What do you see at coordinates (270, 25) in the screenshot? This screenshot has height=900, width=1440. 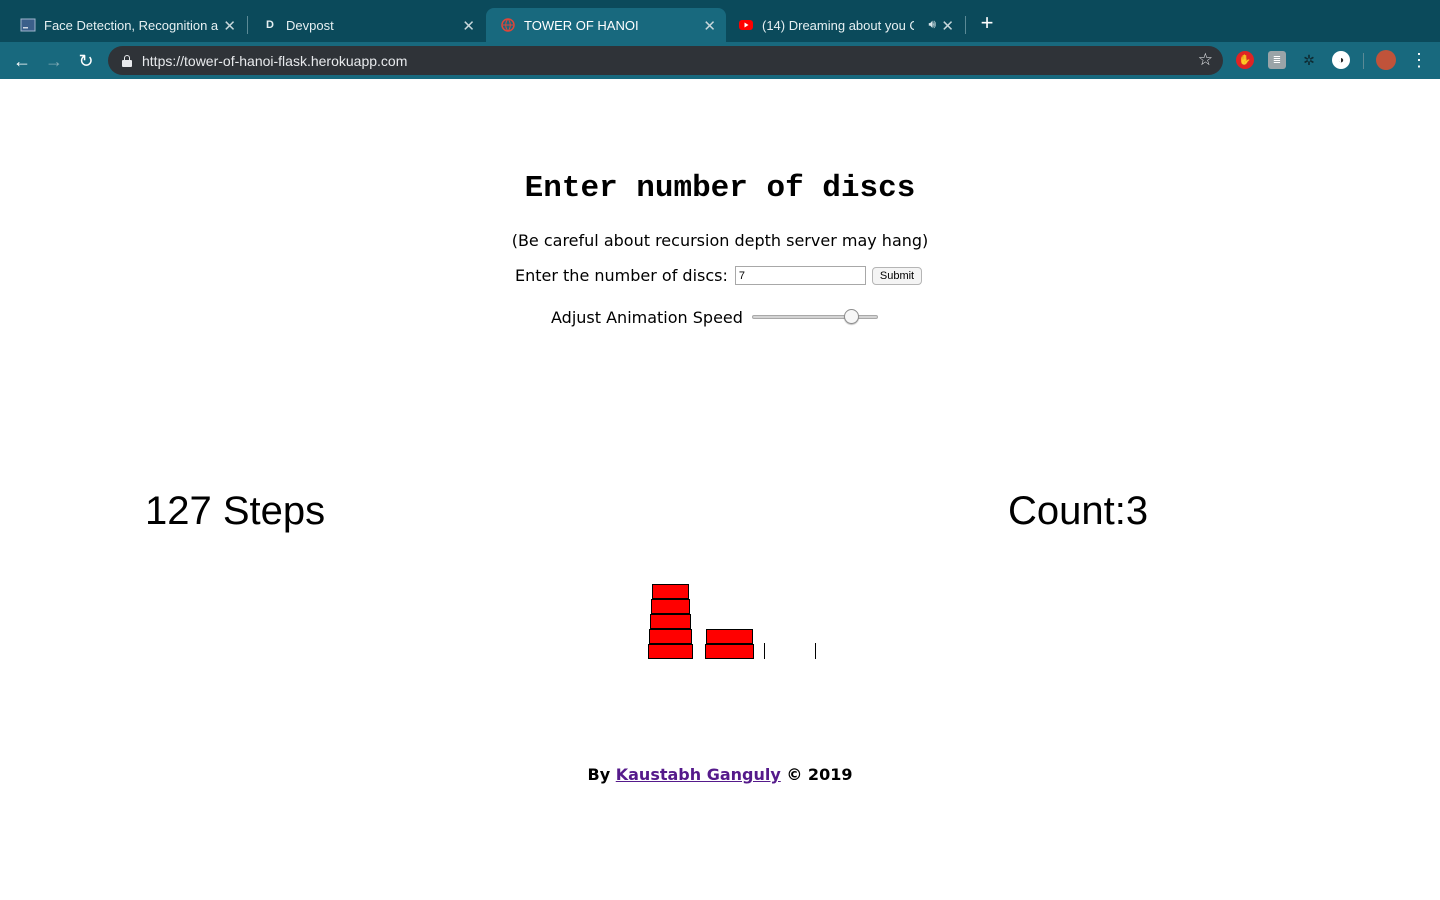 I see `devpost-favicon-icon: D` at bounding box center [270, 25].